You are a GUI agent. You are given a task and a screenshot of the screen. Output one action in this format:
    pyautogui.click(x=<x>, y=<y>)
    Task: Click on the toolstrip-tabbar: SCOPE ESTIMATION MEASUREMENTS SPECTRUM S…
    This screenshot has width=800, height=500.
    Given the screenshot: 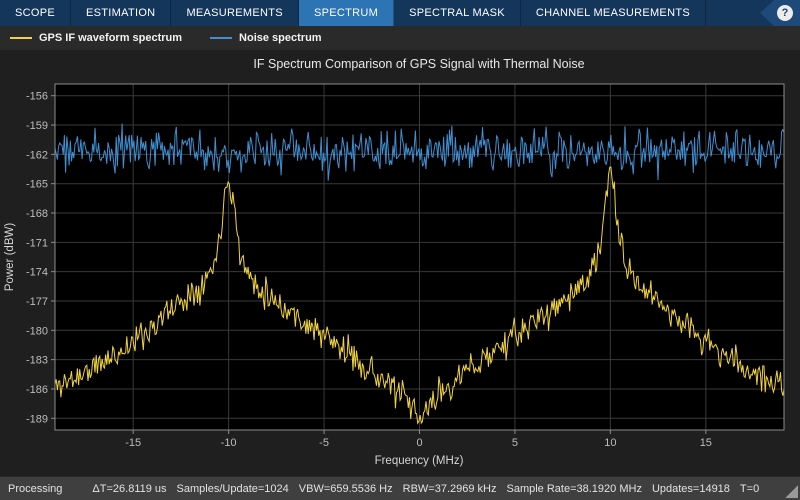 What is the action you would take?
    pyautogui.click(x=400, y=13)
    